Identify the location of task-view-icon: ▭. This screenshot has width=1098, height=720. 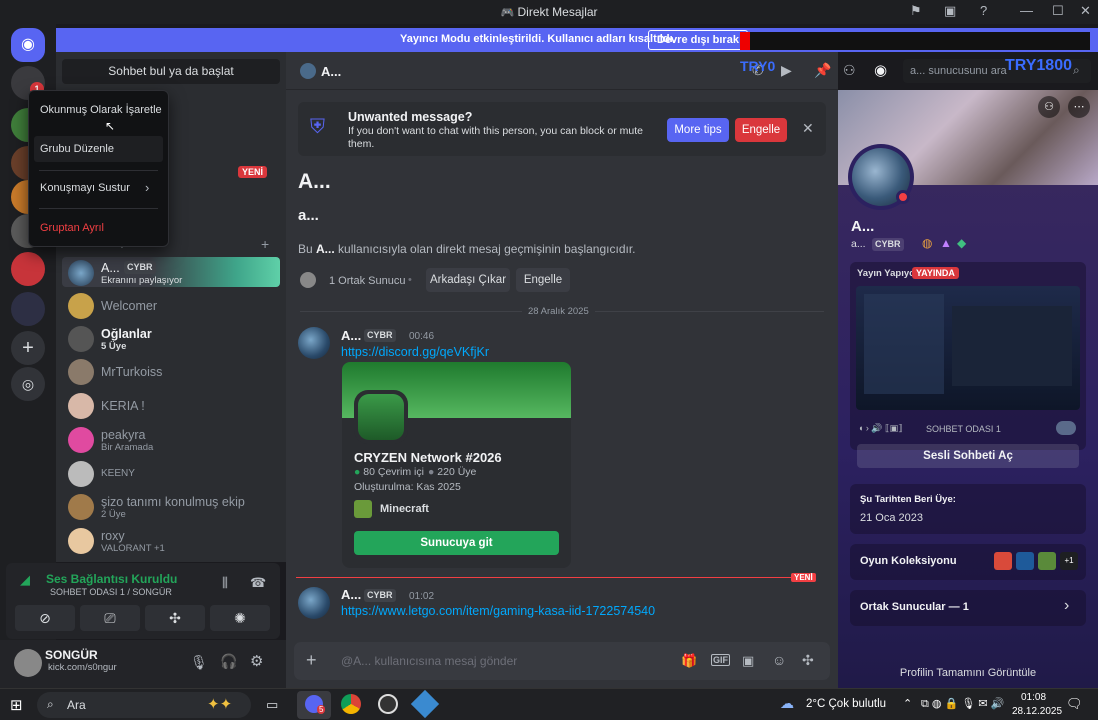
(272, 705).